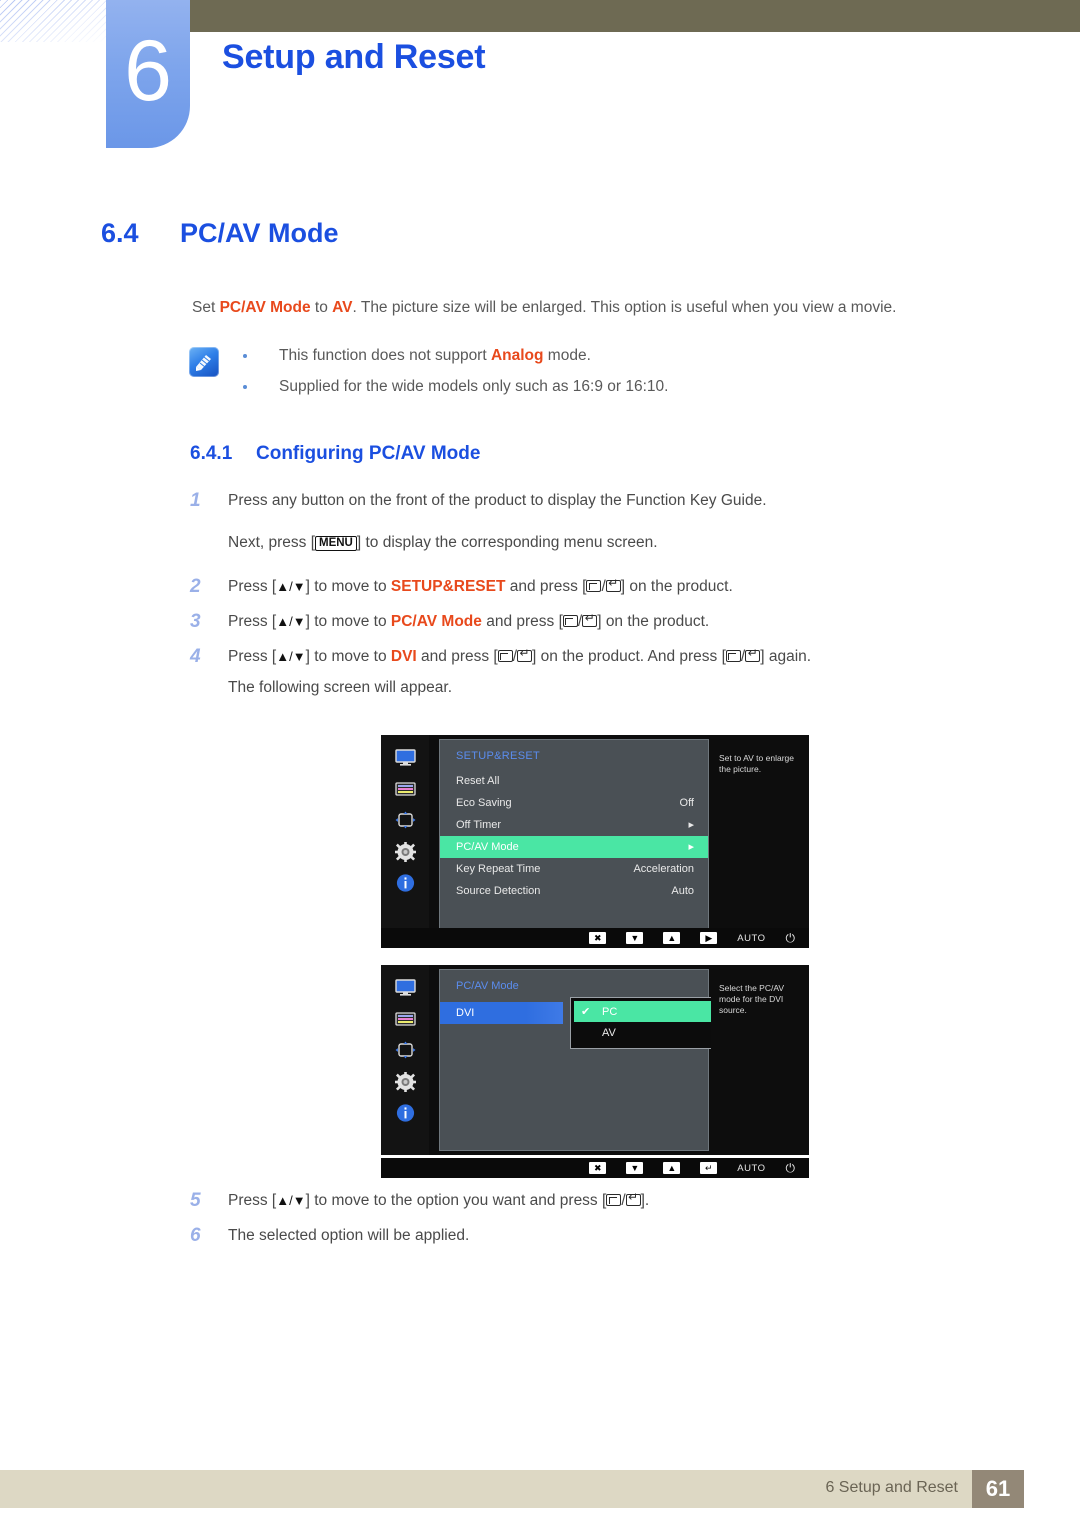  I want to click on step5-c: ]., so click(645, 1200).